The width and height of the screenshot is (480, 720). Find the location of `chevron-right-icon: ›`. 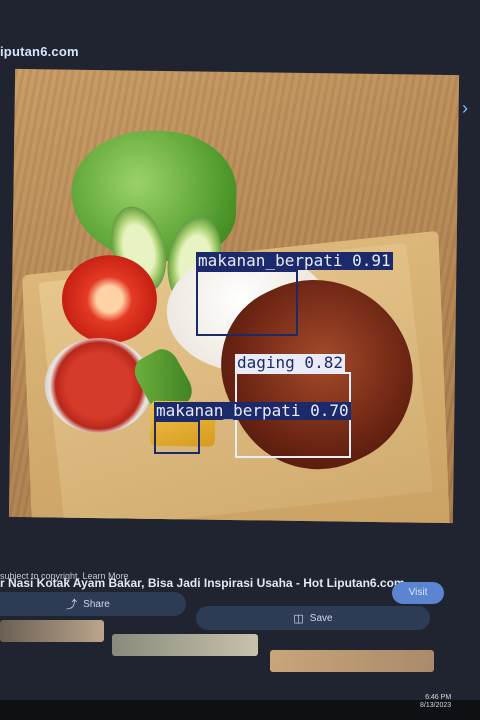

chevron-right-icon: › is located at coordinates (465, 108).